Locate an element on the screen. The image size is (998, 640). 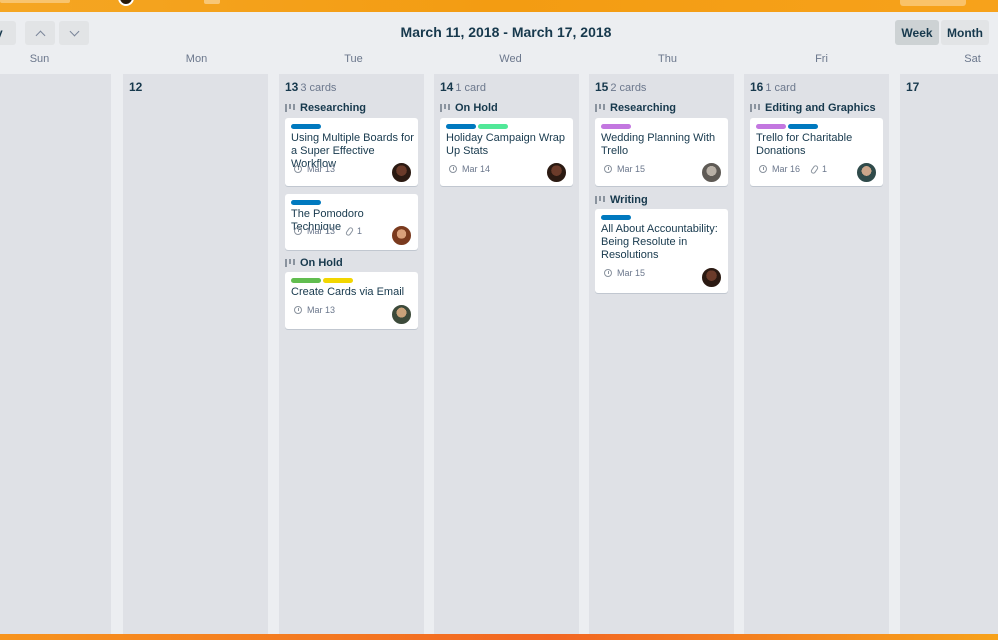
card-count: 3 cards is located at coordinates (318, 88).